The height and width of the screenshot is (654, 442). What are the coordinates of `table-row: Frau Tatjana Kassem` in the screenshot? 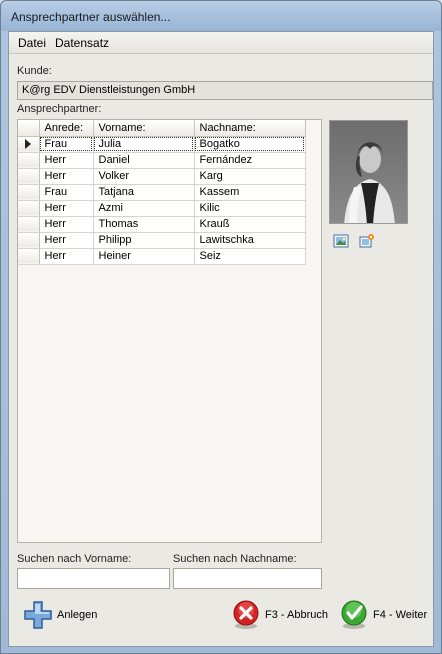 It's located at (162, 192).